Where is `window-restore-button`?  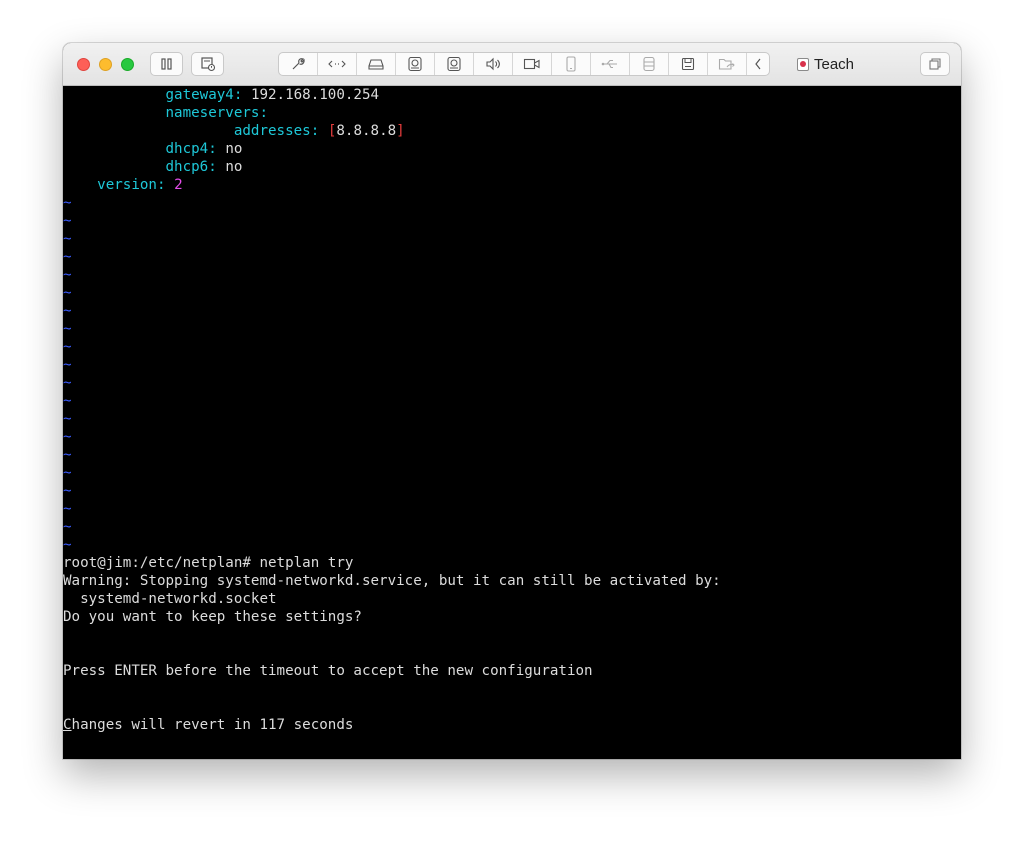 window-restore-button is located at coordinates (935, 64).